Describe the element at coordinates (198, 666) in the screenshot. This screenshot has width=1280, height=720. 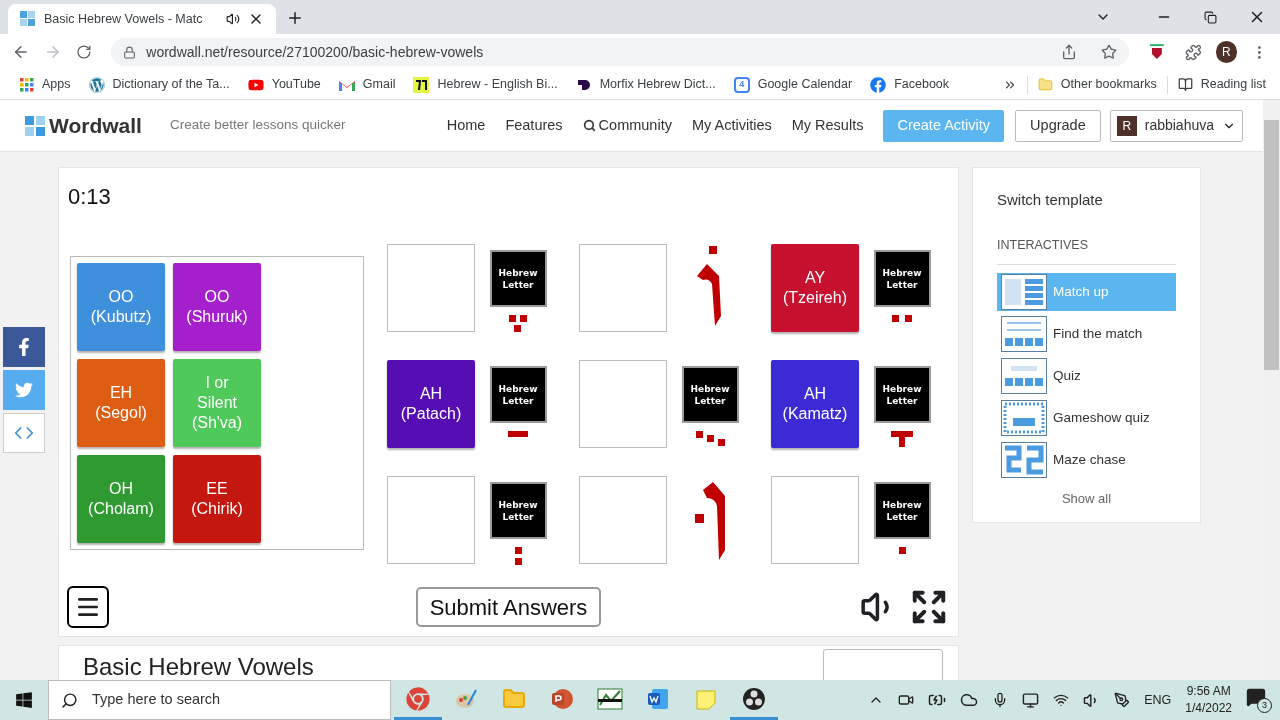
I see `activity-title: Basic Hebrew Vowels` at that location.